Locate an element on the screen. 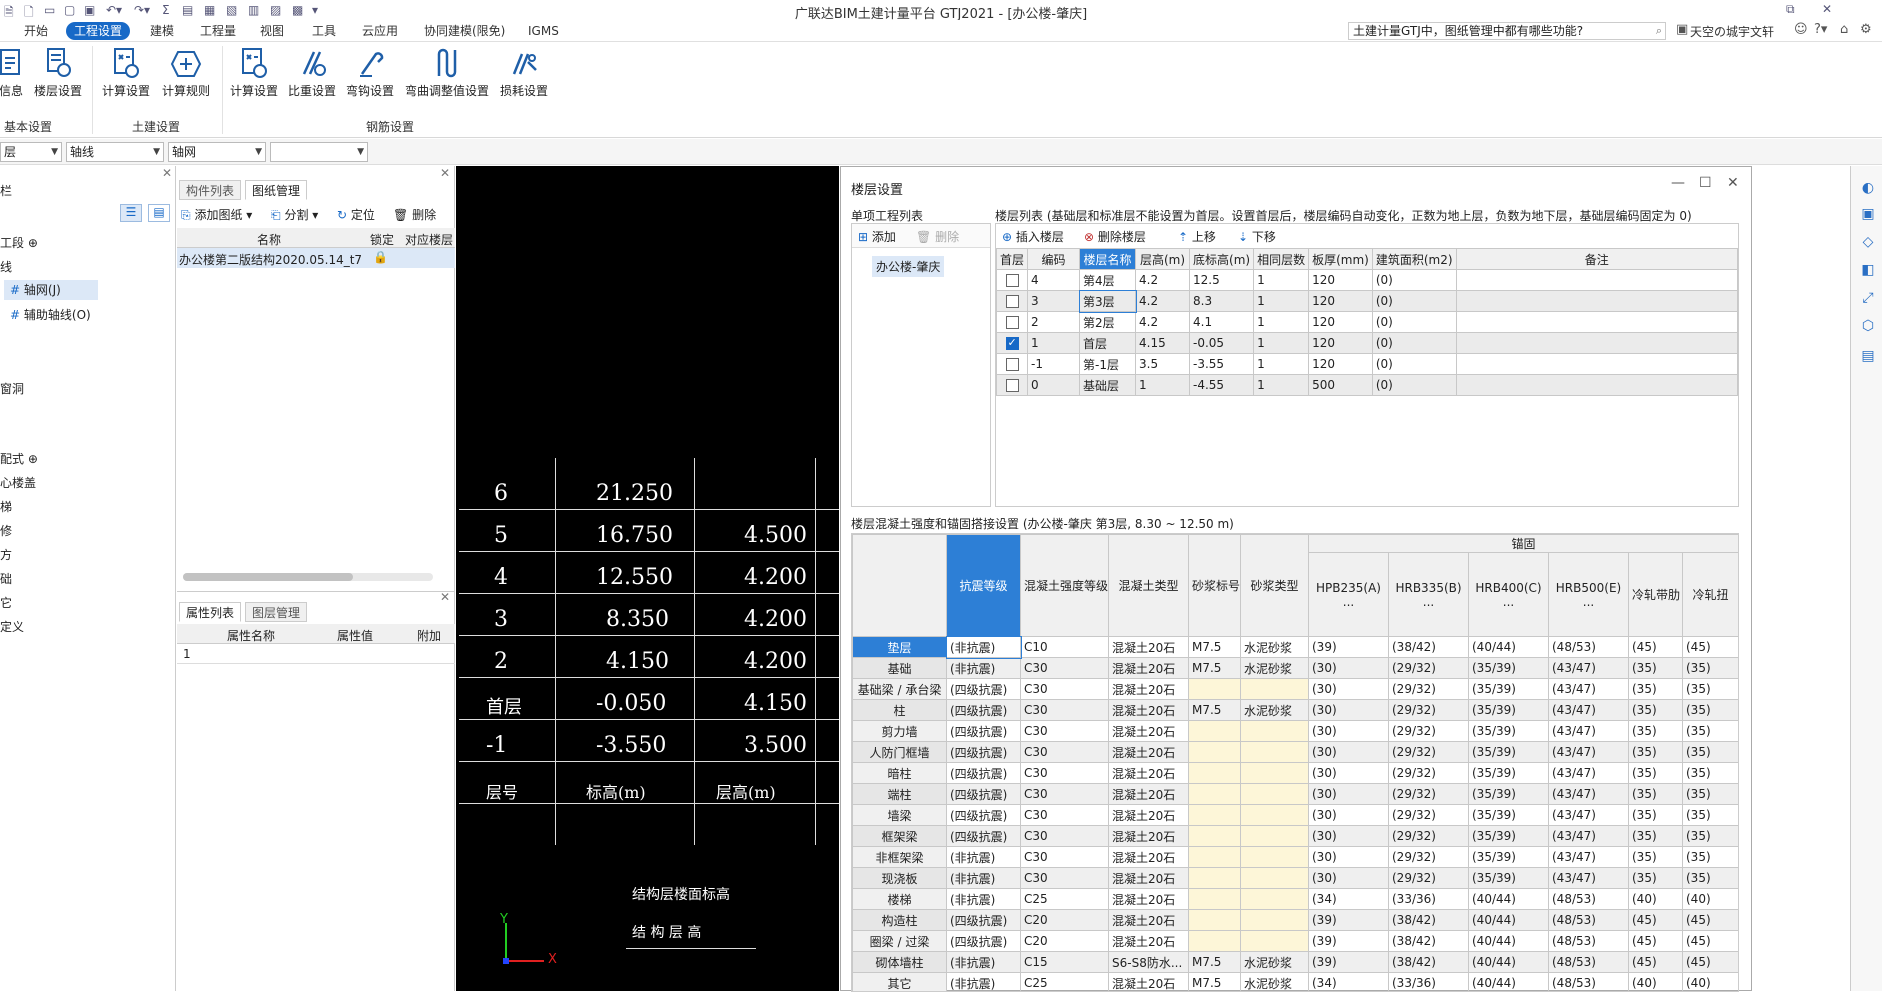 The image size is (1882, 992). cell-code: -1 is located at coordinates (1054, 364).